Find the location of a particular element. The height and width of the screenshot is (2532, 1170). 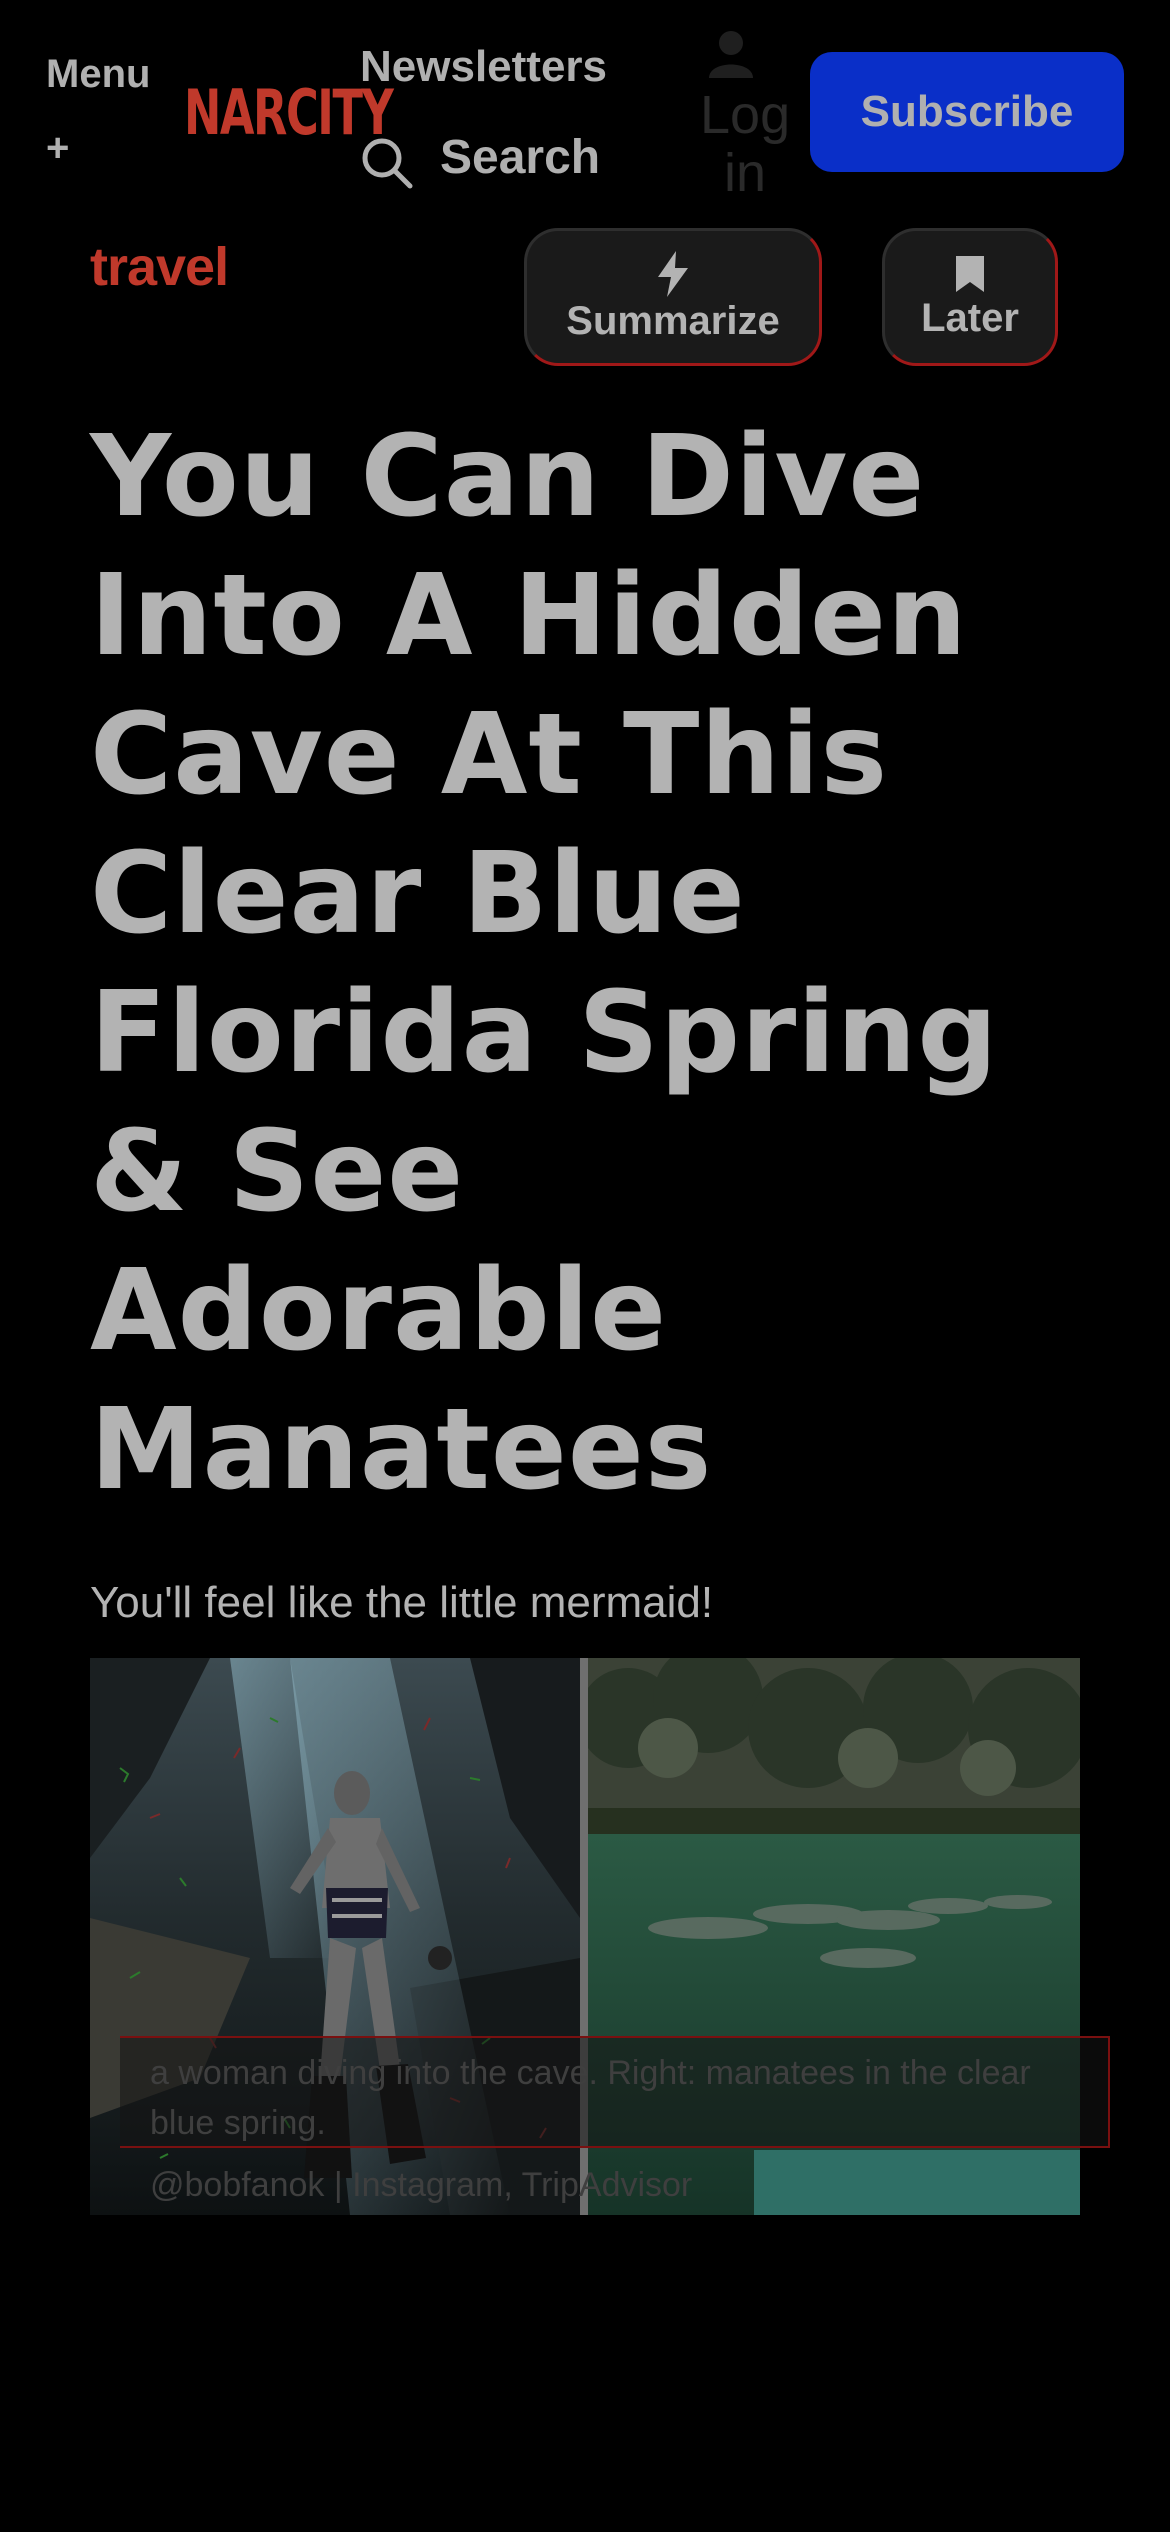

menu-button: Menu is located at coordinates (98, 74).